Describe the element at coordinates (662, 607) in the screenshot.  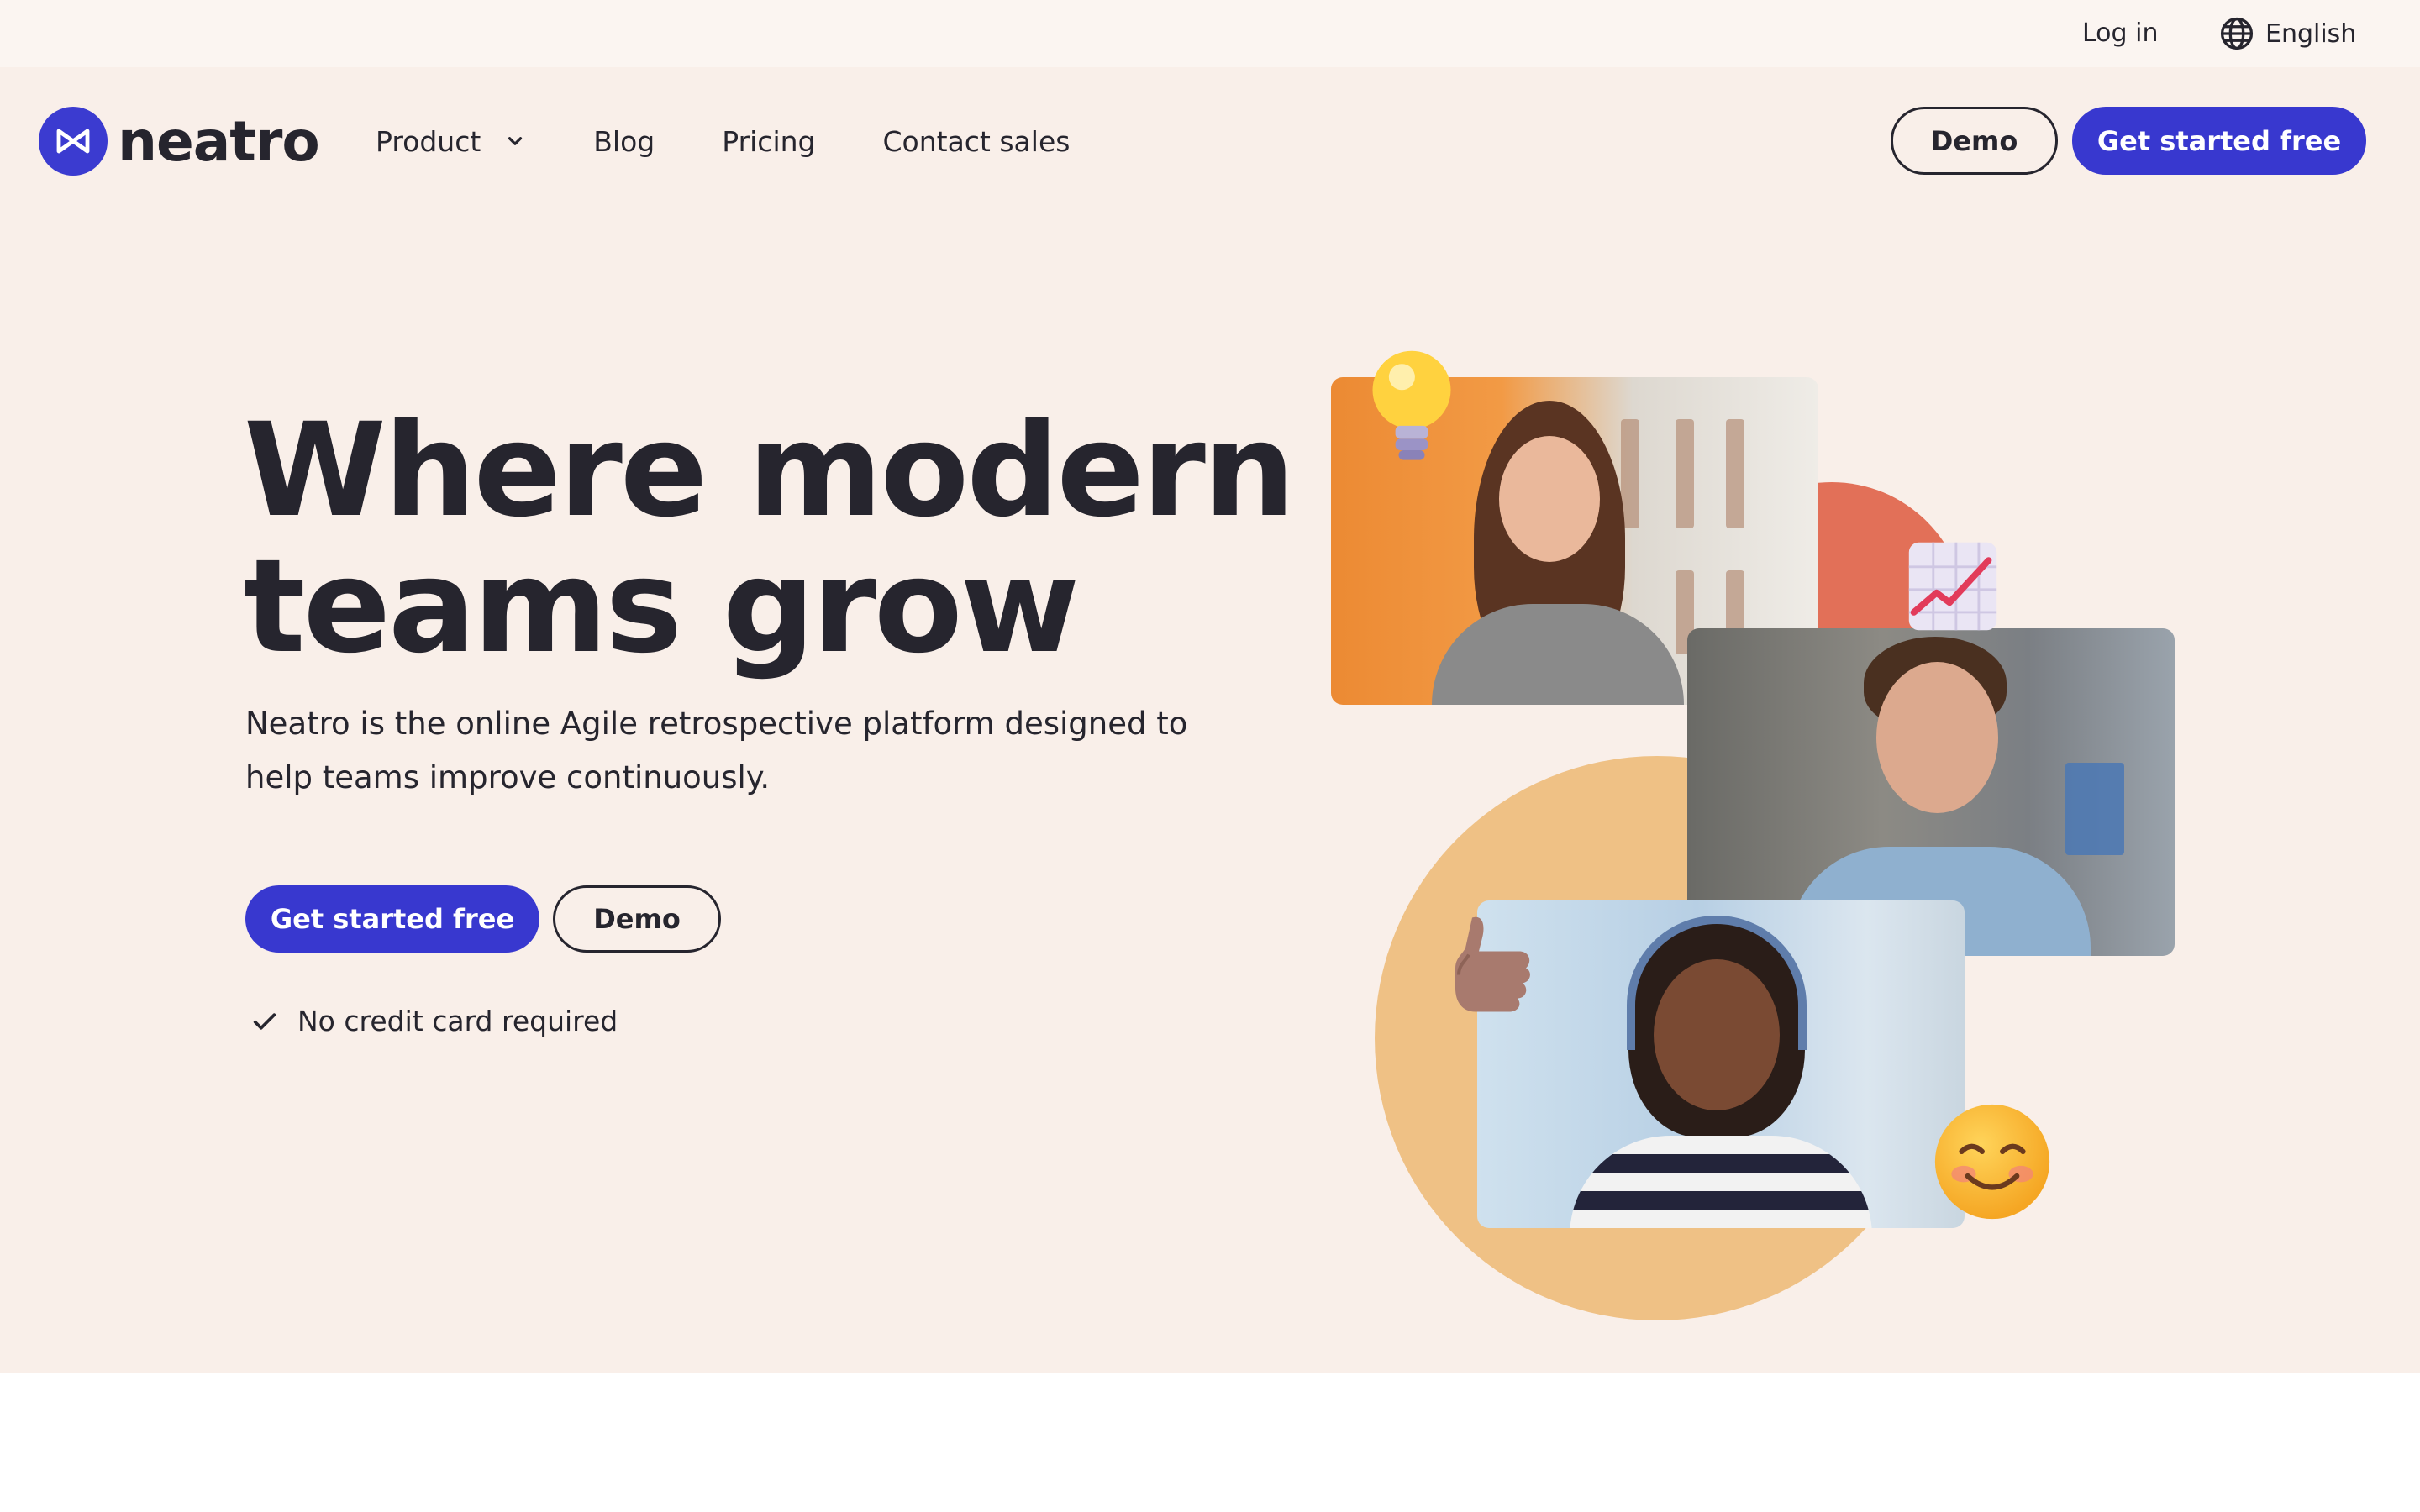
I see `headline-line-2: teams grow` at that location.